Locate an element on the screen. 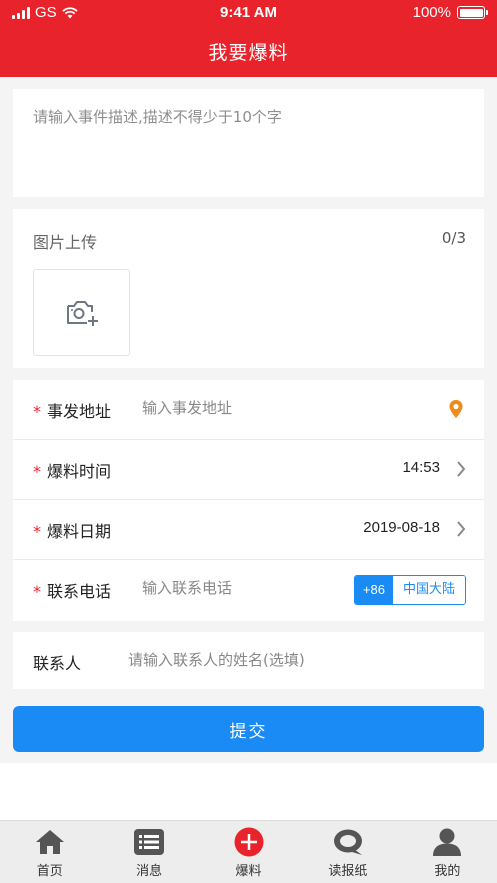  tab-report: 爆料 is located at coordinates (248, 852).